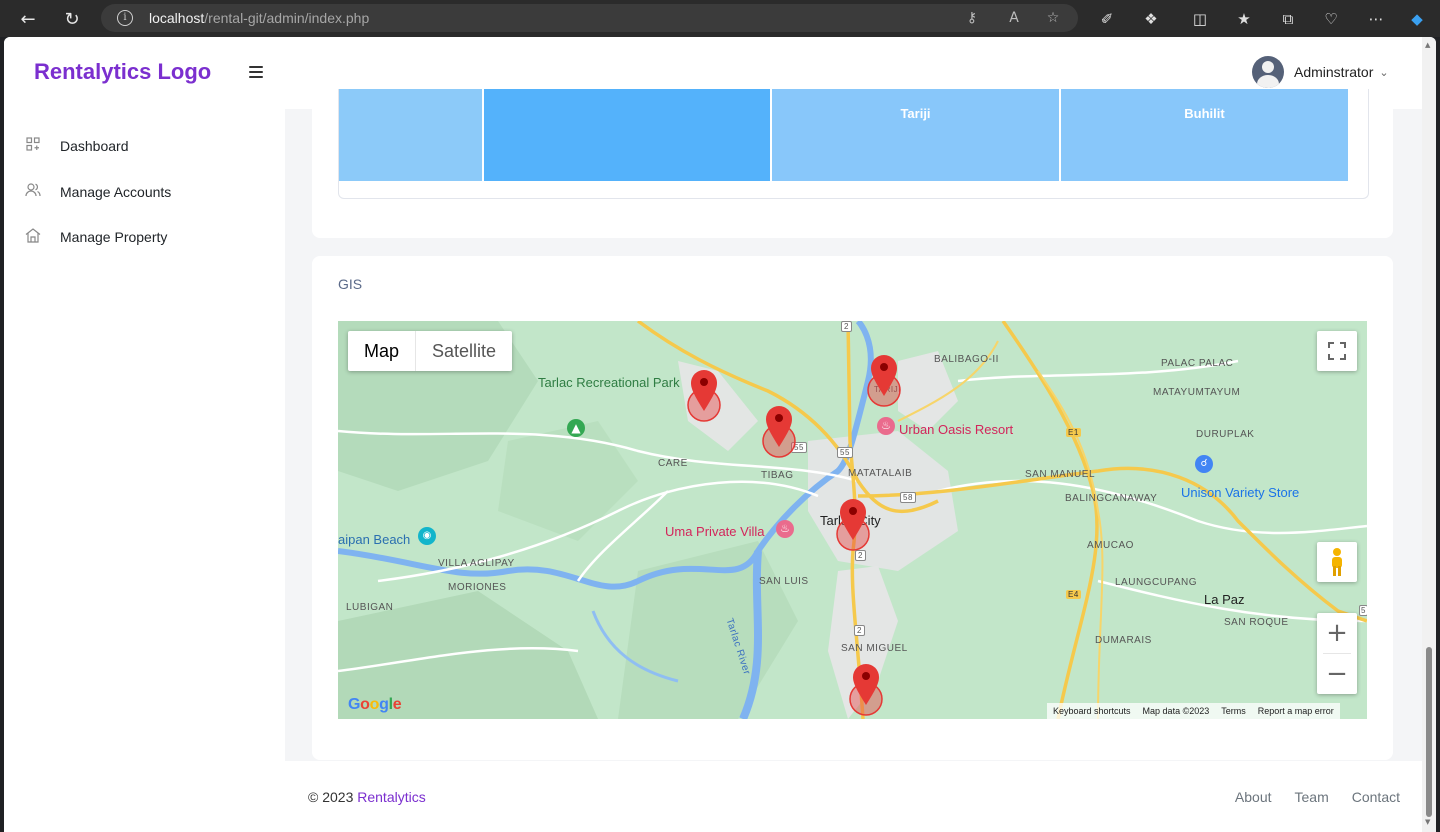 The width and height of the screenshot is (1440, 832). Describe the element at coordinates (966, 359) in the screenshot. I see `place-balibago: BALIBAGO-II` at that location.